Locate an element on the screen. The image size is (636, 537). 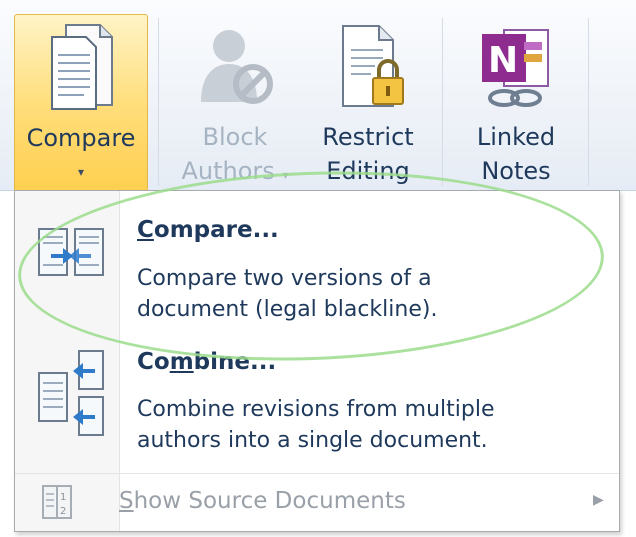
compare-document-icon is located at coordinates (82, 67).